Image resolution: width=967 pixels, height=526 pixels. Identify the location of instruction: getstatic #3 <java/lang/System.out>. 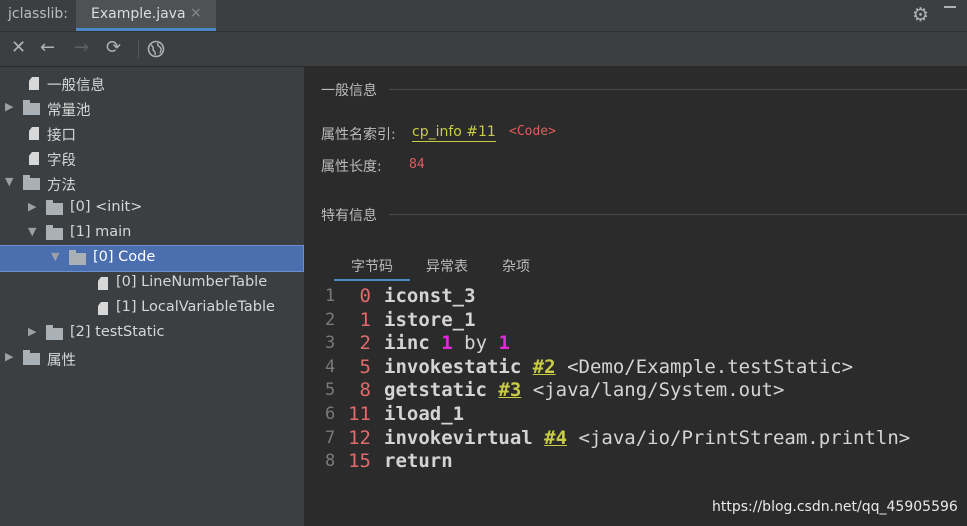
(584, 390).